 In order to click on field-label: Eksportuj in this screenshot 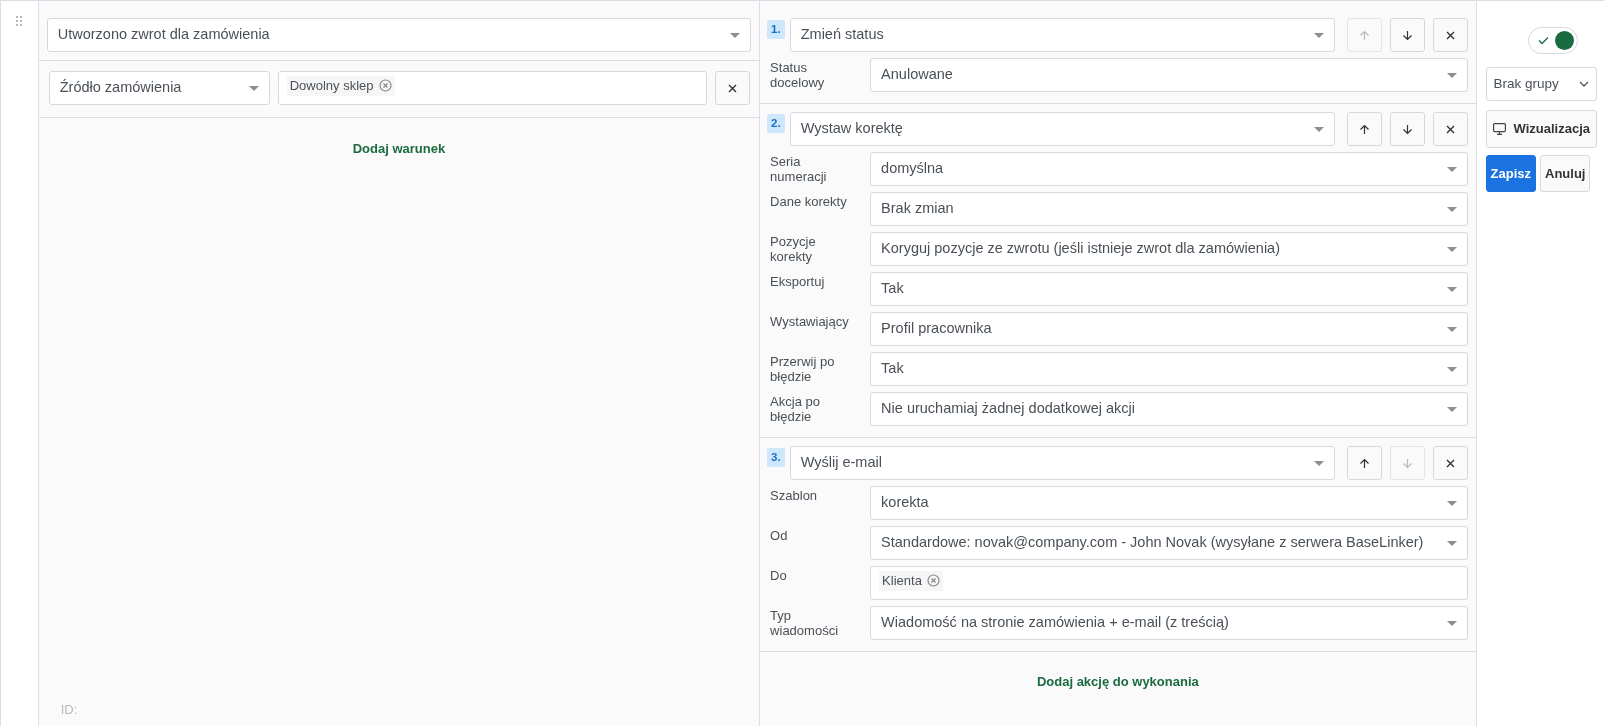, I will do `click(798, 281)`.